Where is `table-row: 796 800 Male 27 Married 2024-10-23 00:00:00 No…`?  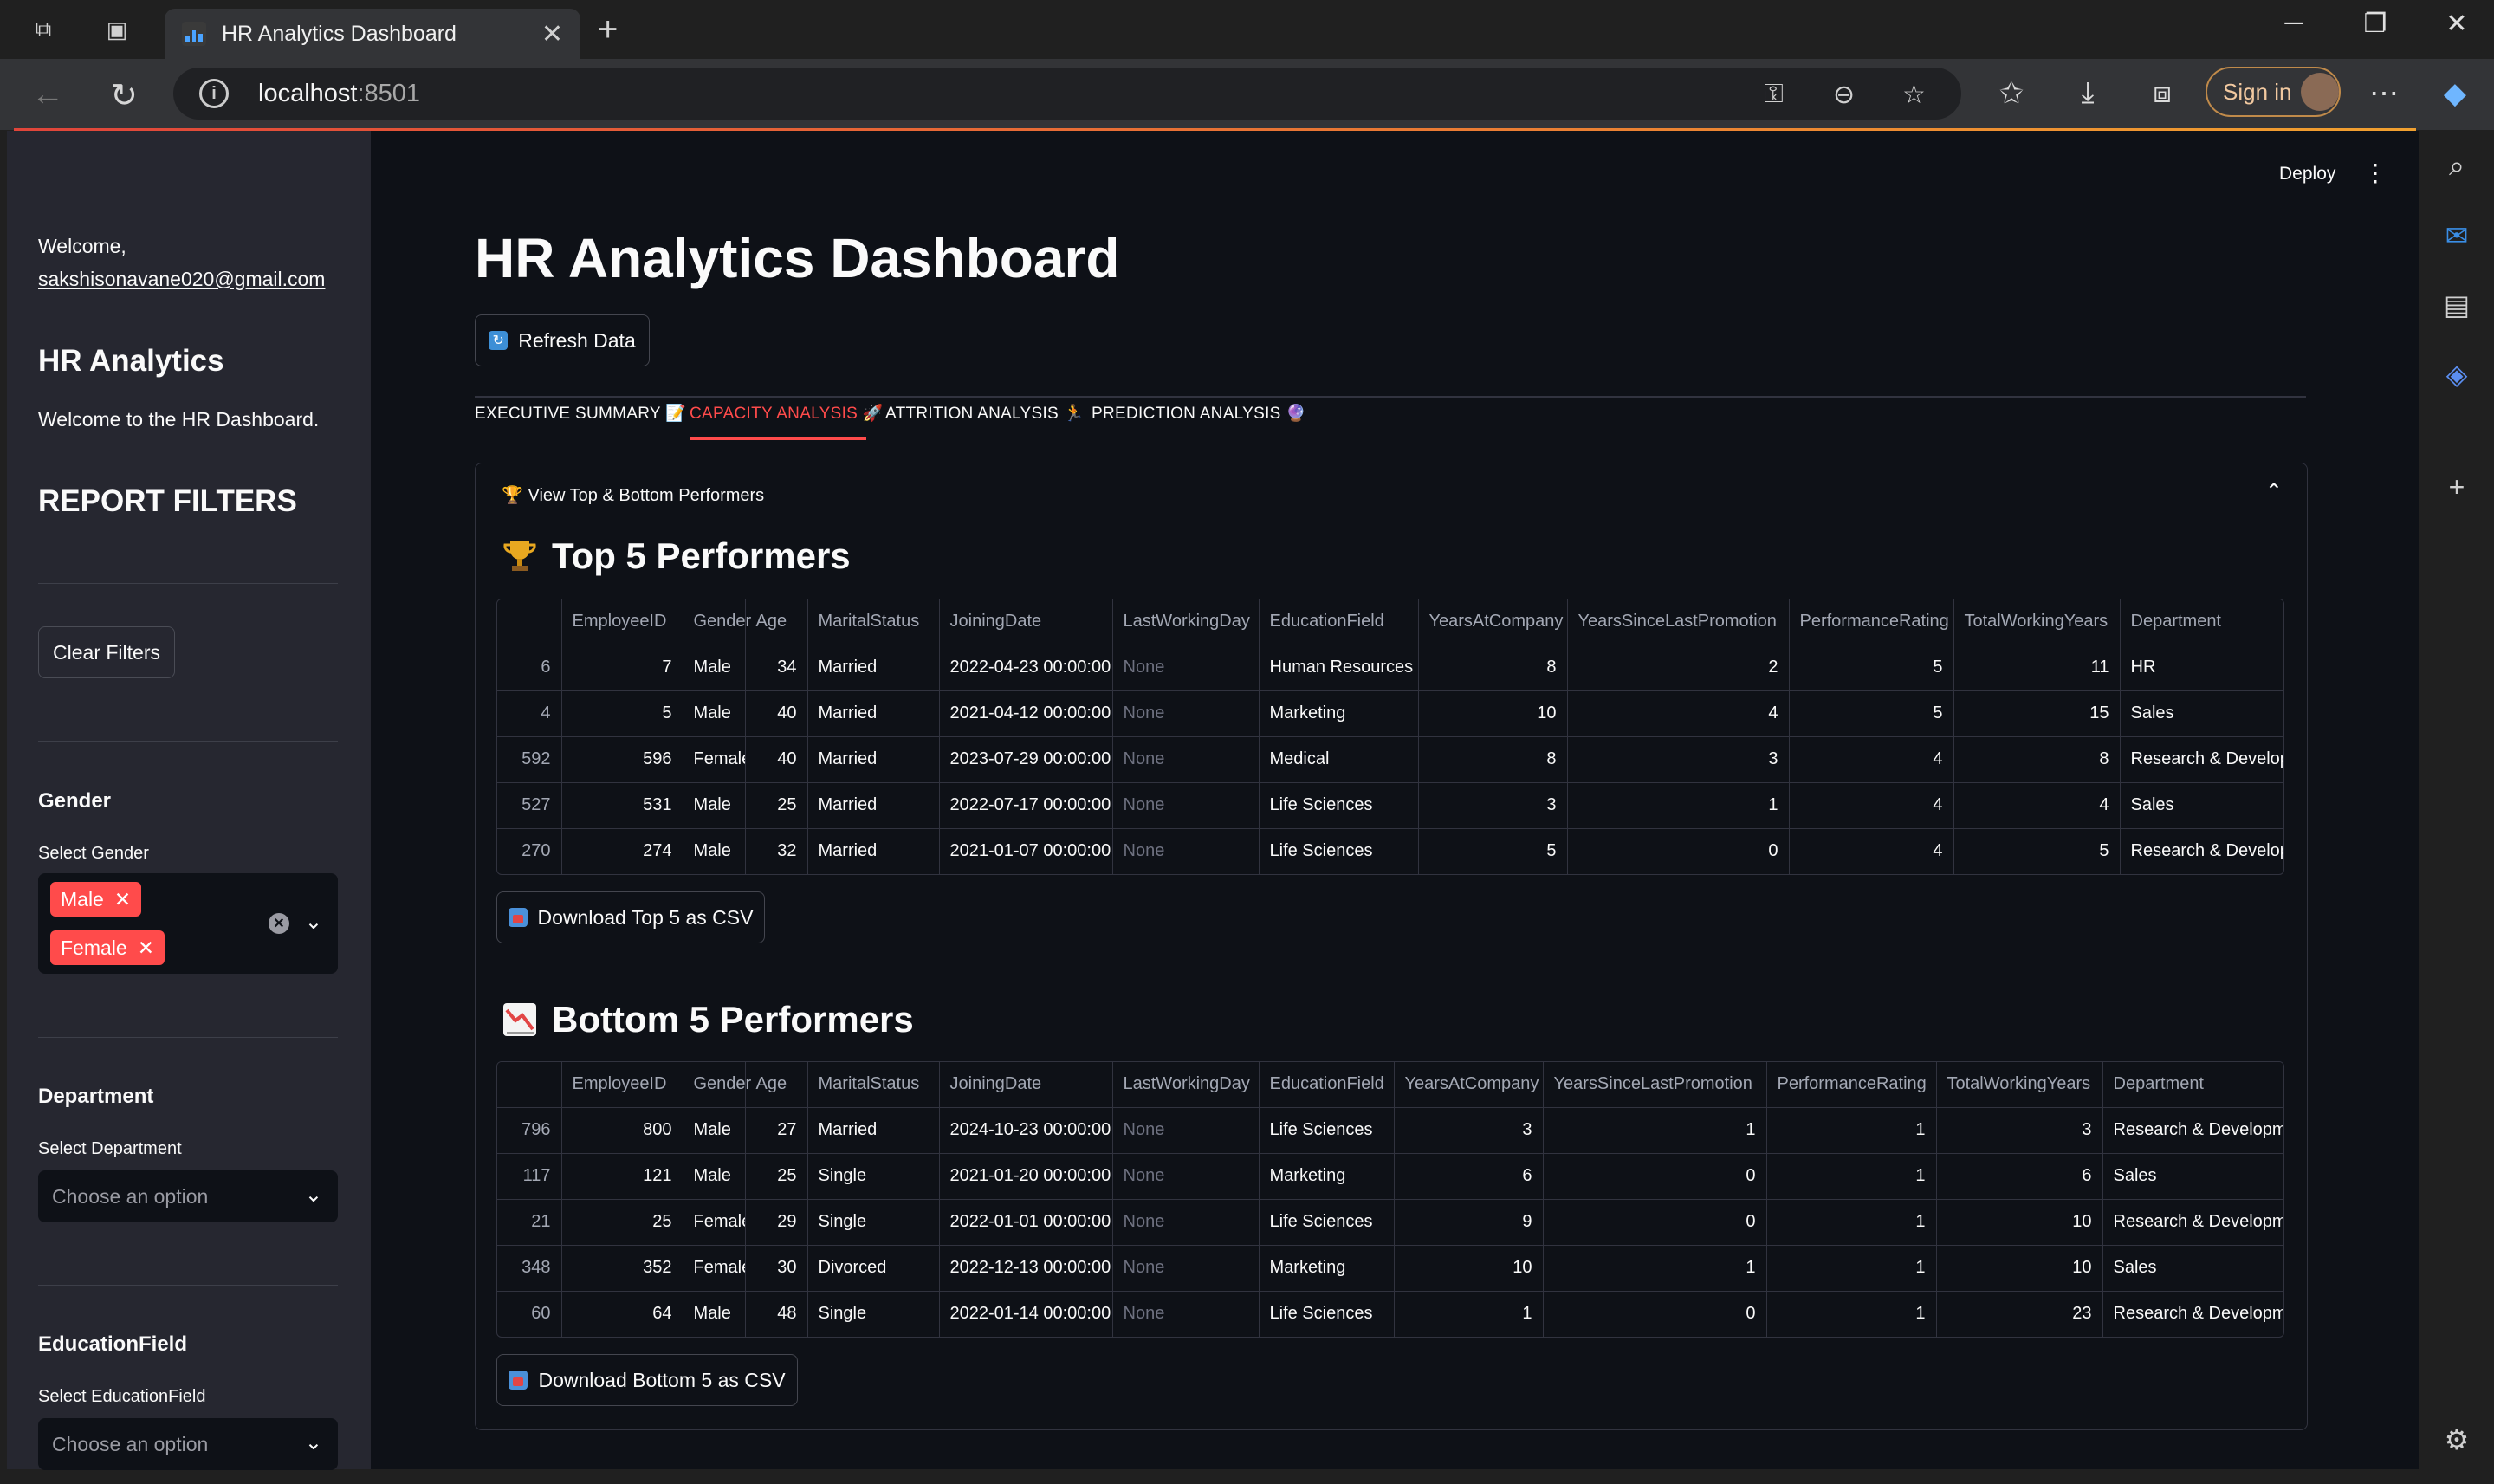 table-row: 796 800 Male 27 Married 2024-10-23 00:00:00 No… is located at coordinates (1390, 1130).